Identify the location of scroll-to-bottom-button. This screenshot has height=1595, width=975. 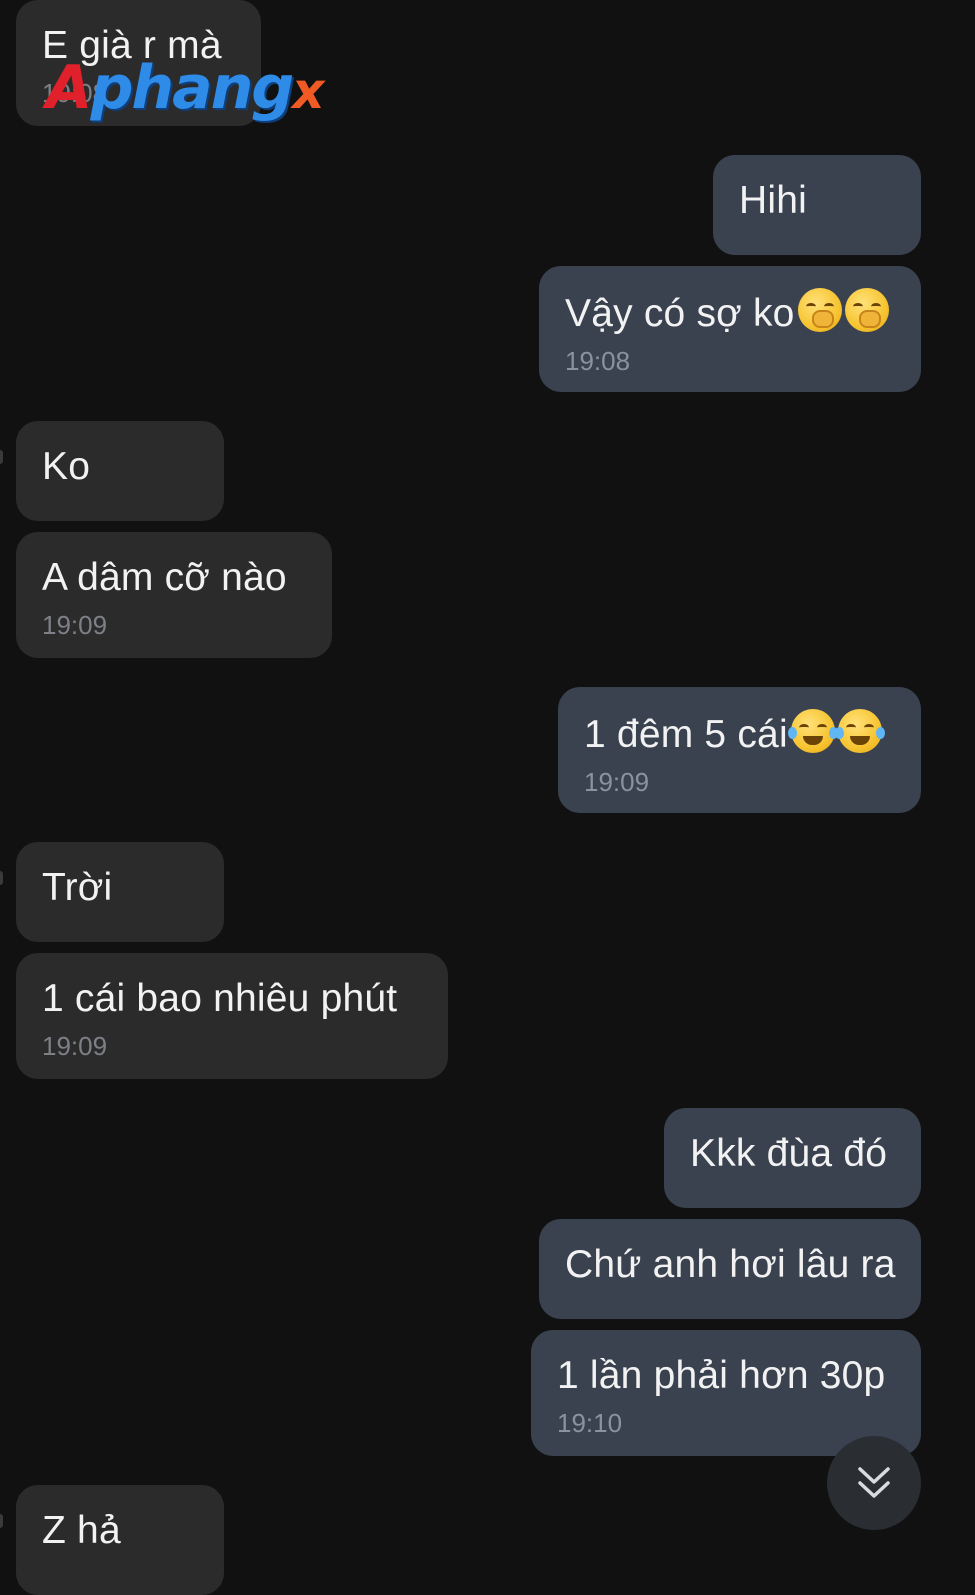
(874, 1483).